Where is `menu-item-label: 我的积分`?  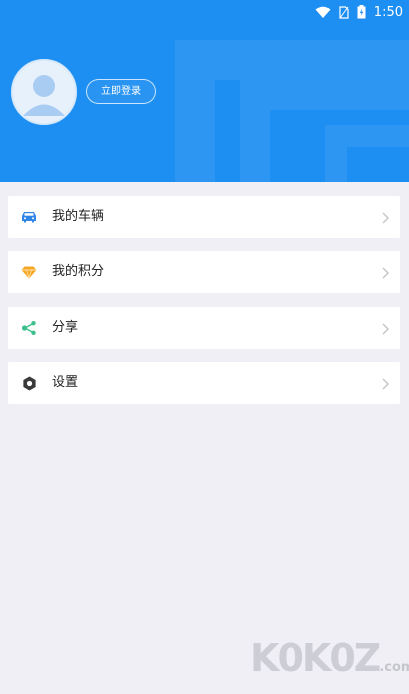 menu-item-label: 我的积分 is located at coordinates (78, 271).